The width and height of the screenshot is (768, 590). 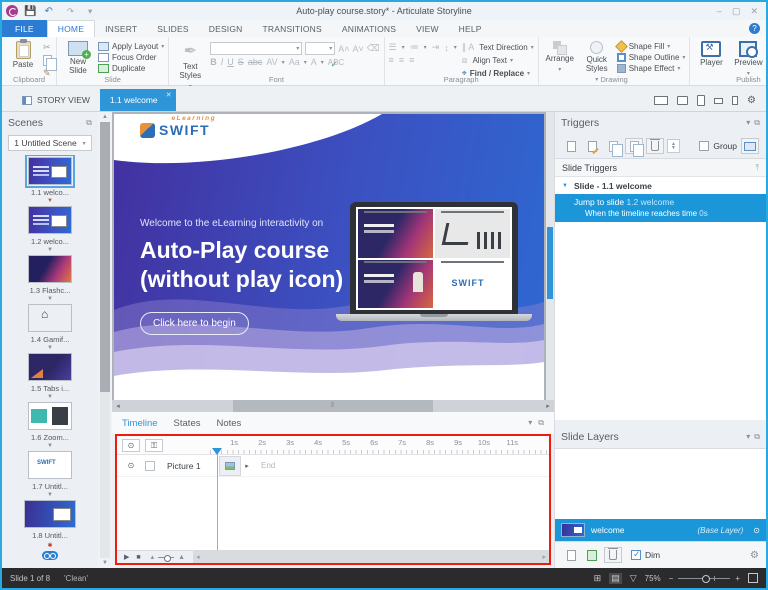 What do you see at coordinates (131, 445) in the screenshot?
I see `show-all-eye-button: ⊙` at bounding box center [131, 445].